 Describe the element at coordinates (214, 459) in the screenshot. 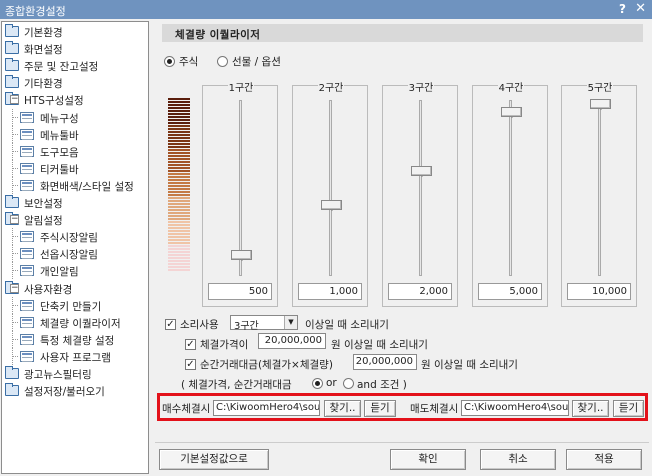

I see `reset-defaults-button: 기본설정값으로` at that location.